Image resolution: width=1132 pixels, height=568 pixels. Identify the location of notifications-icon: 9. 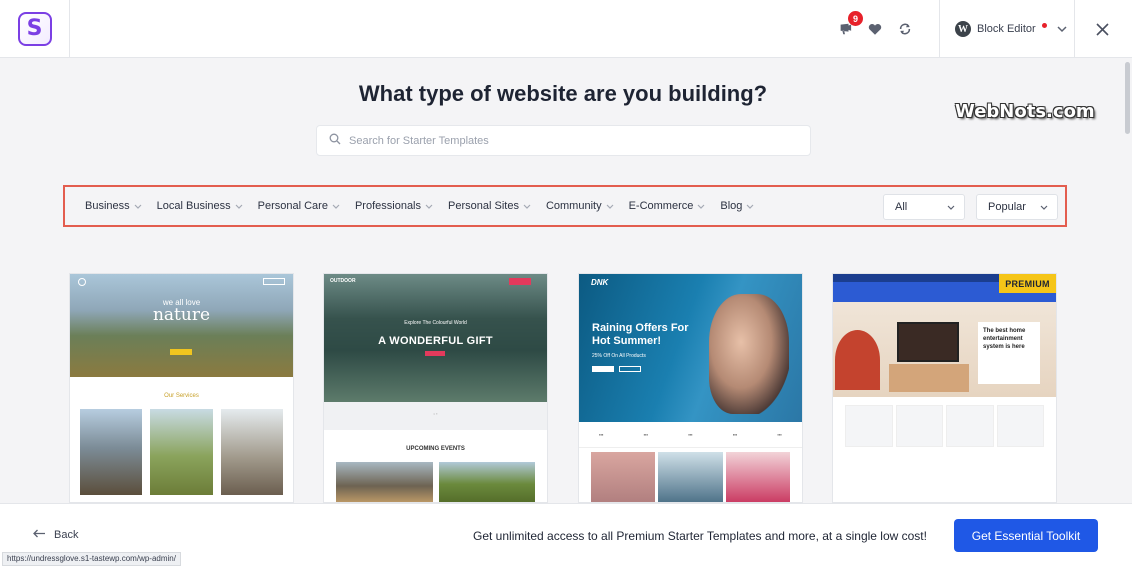
(849, 24).